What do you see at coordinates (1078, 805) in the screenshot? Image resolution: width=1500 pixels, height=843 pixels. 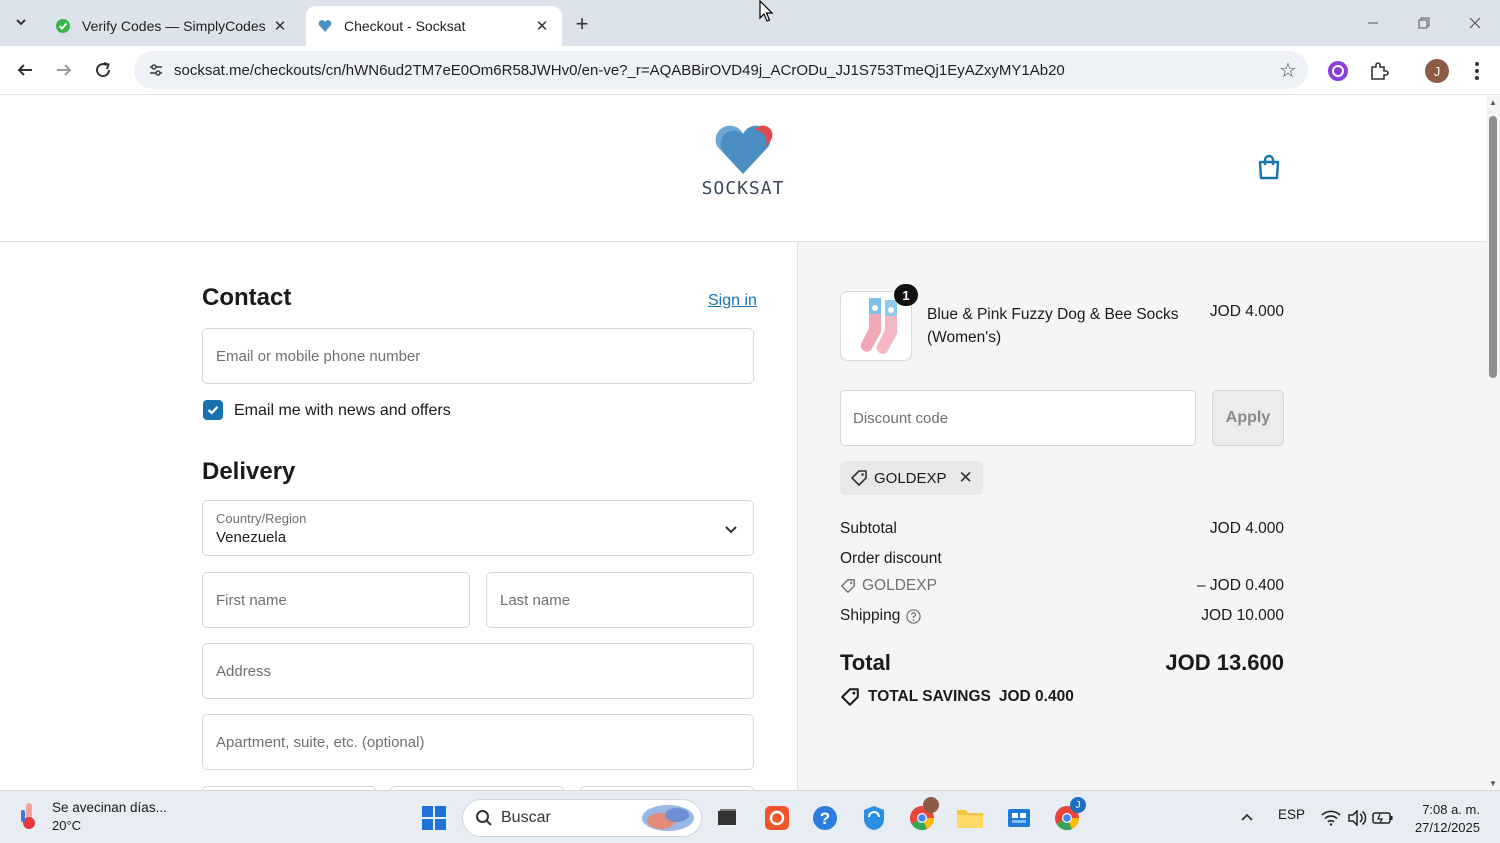 I see `chrome-badge: J` at bounding box center [1078, 805].